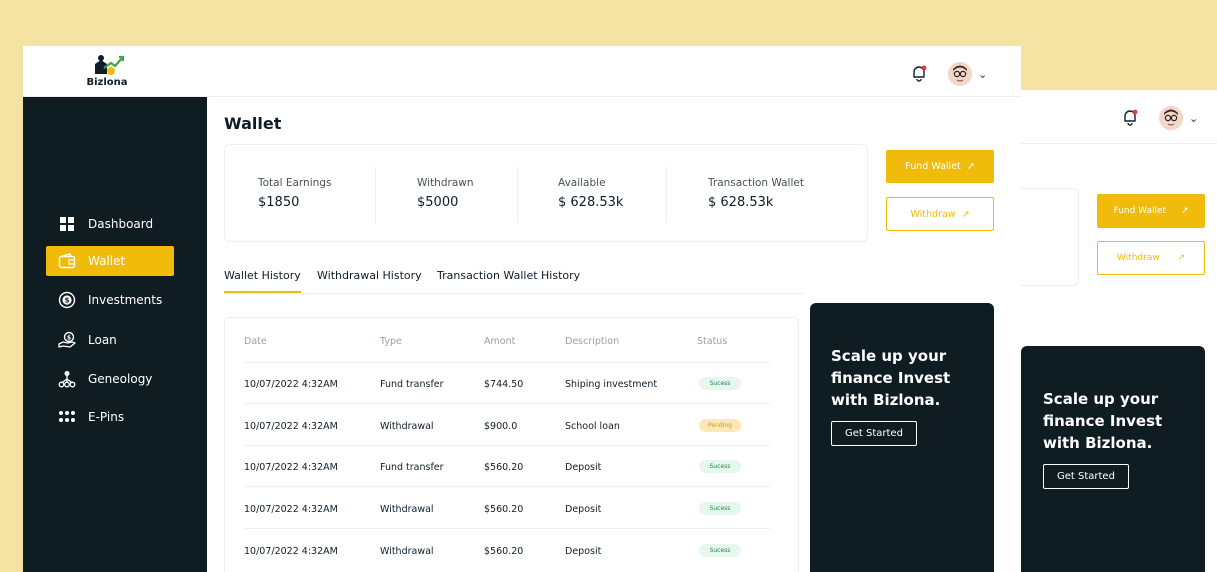 The width and height of the screenshot is (1217, 572). Describe the element at coordinates (933, 214) in the screenshot. I see `withdraw-label: Withdraw` at that location.